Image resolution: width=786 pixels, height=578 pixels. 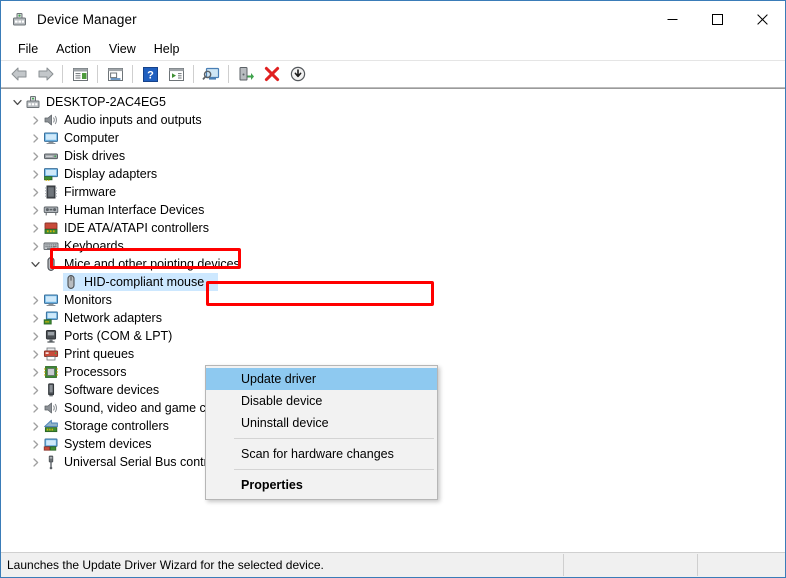 What do you see at coordinates (762, 19) in the screenshot?
I see `close-button` at bounding box center [762, 19].